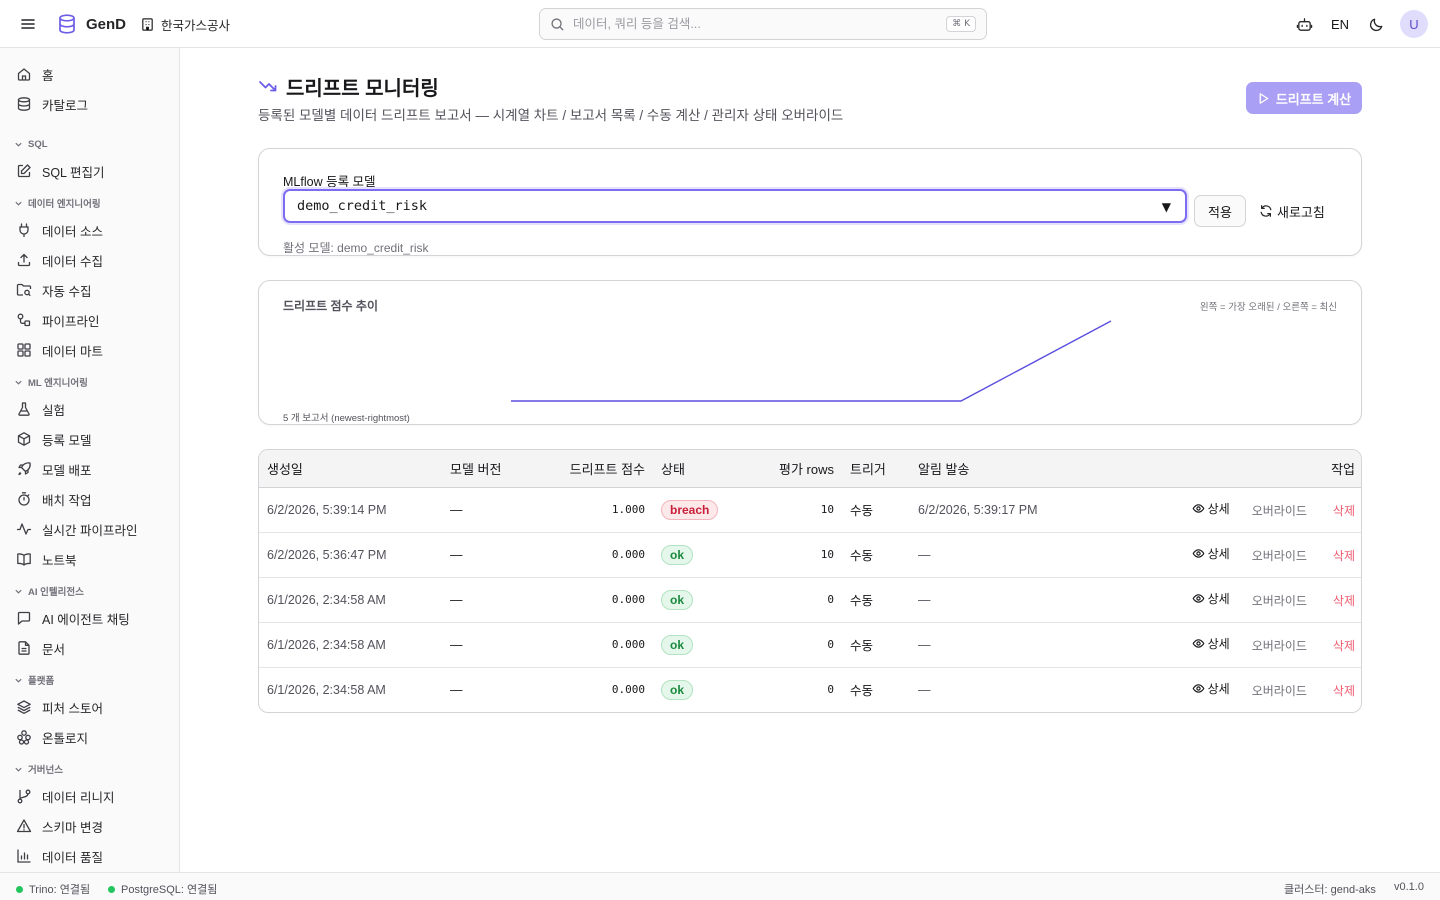  What do you see at coordinates (94, 559) in the screenshot?
I see `sidebar-item-notebook: 노트북` at bounding box center [94, 559].